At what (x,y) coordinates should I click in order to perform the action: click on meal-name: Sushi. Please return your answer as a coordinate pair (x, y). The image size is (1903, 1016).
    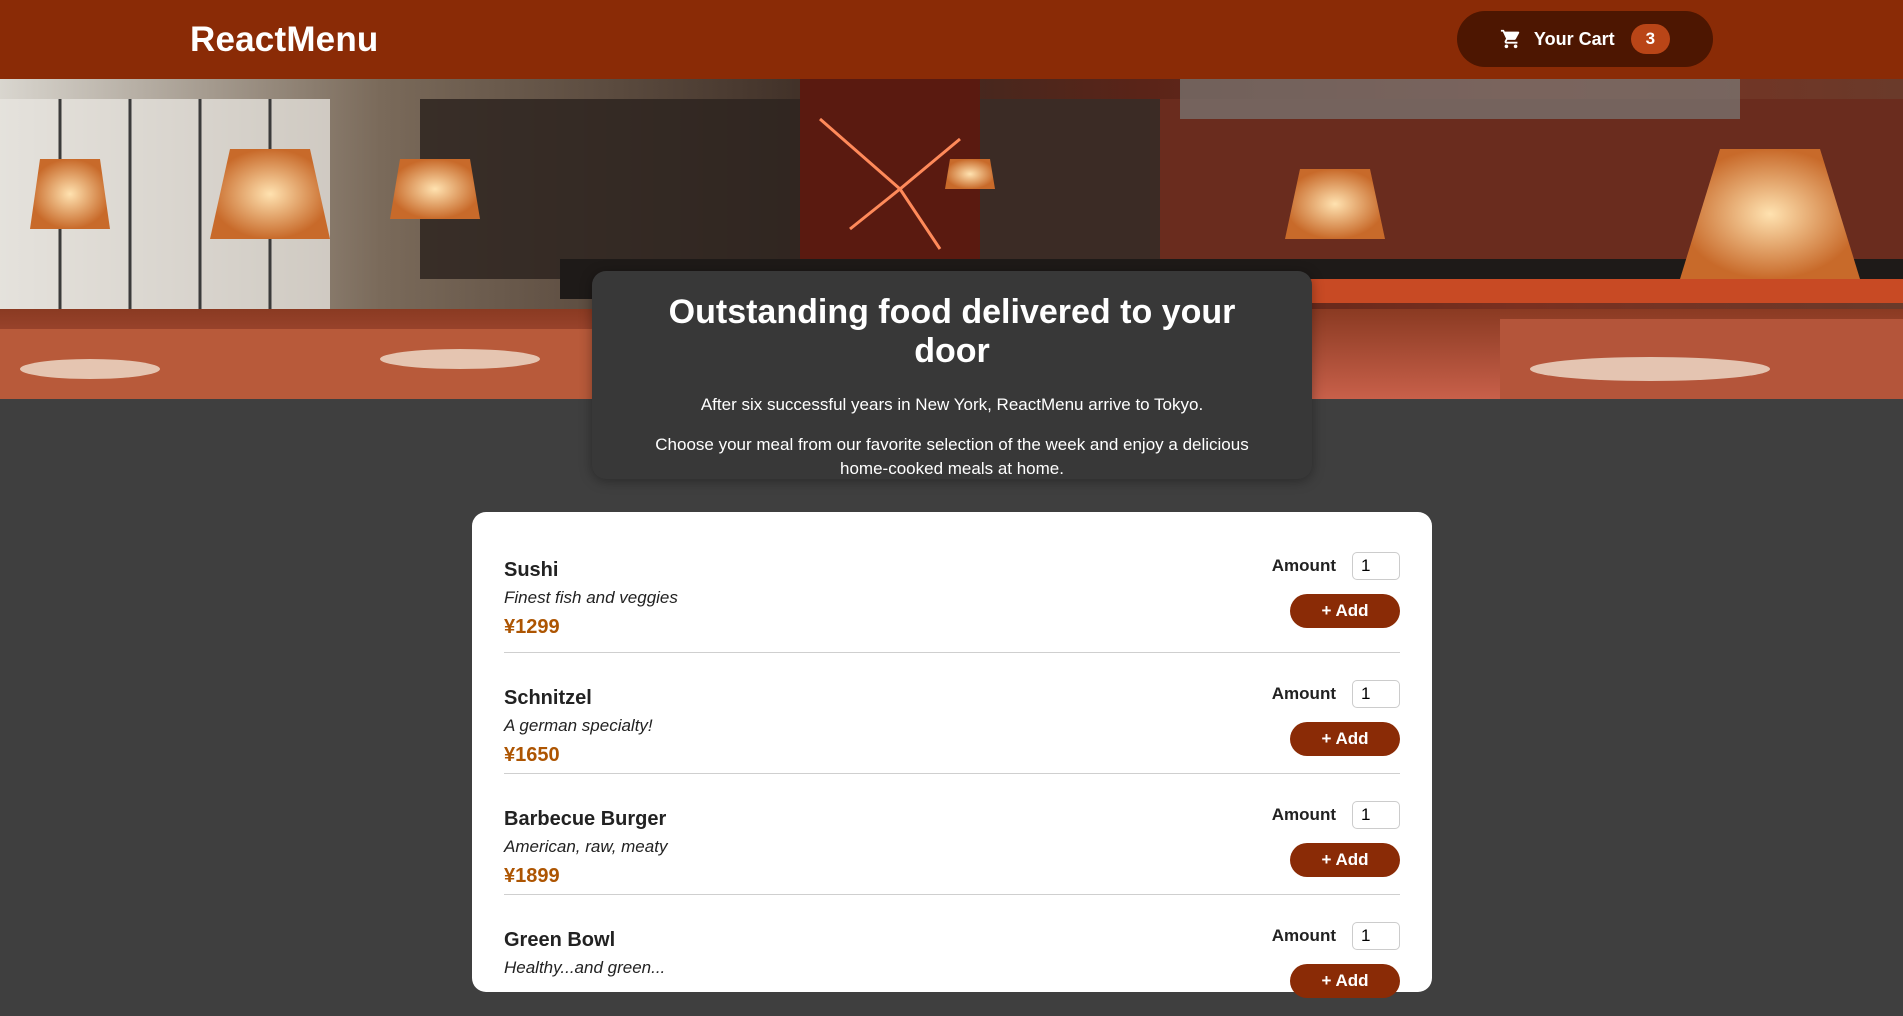
    Looking at the image, I should click on (531, 570).